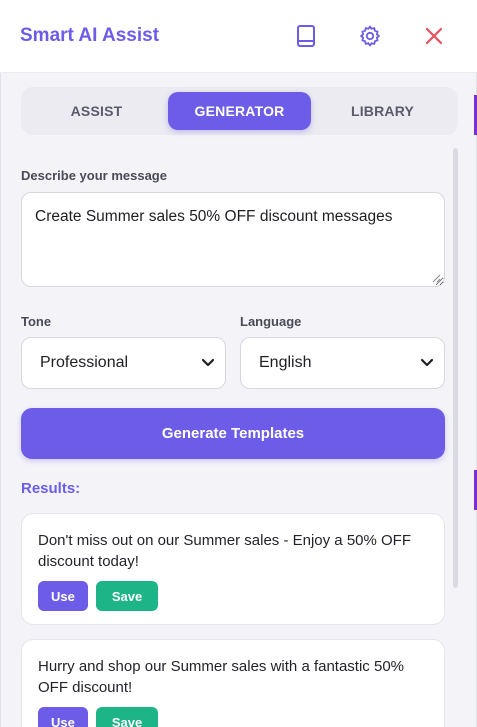  I want to click on scrollbar-thumb, so click(455, 368).